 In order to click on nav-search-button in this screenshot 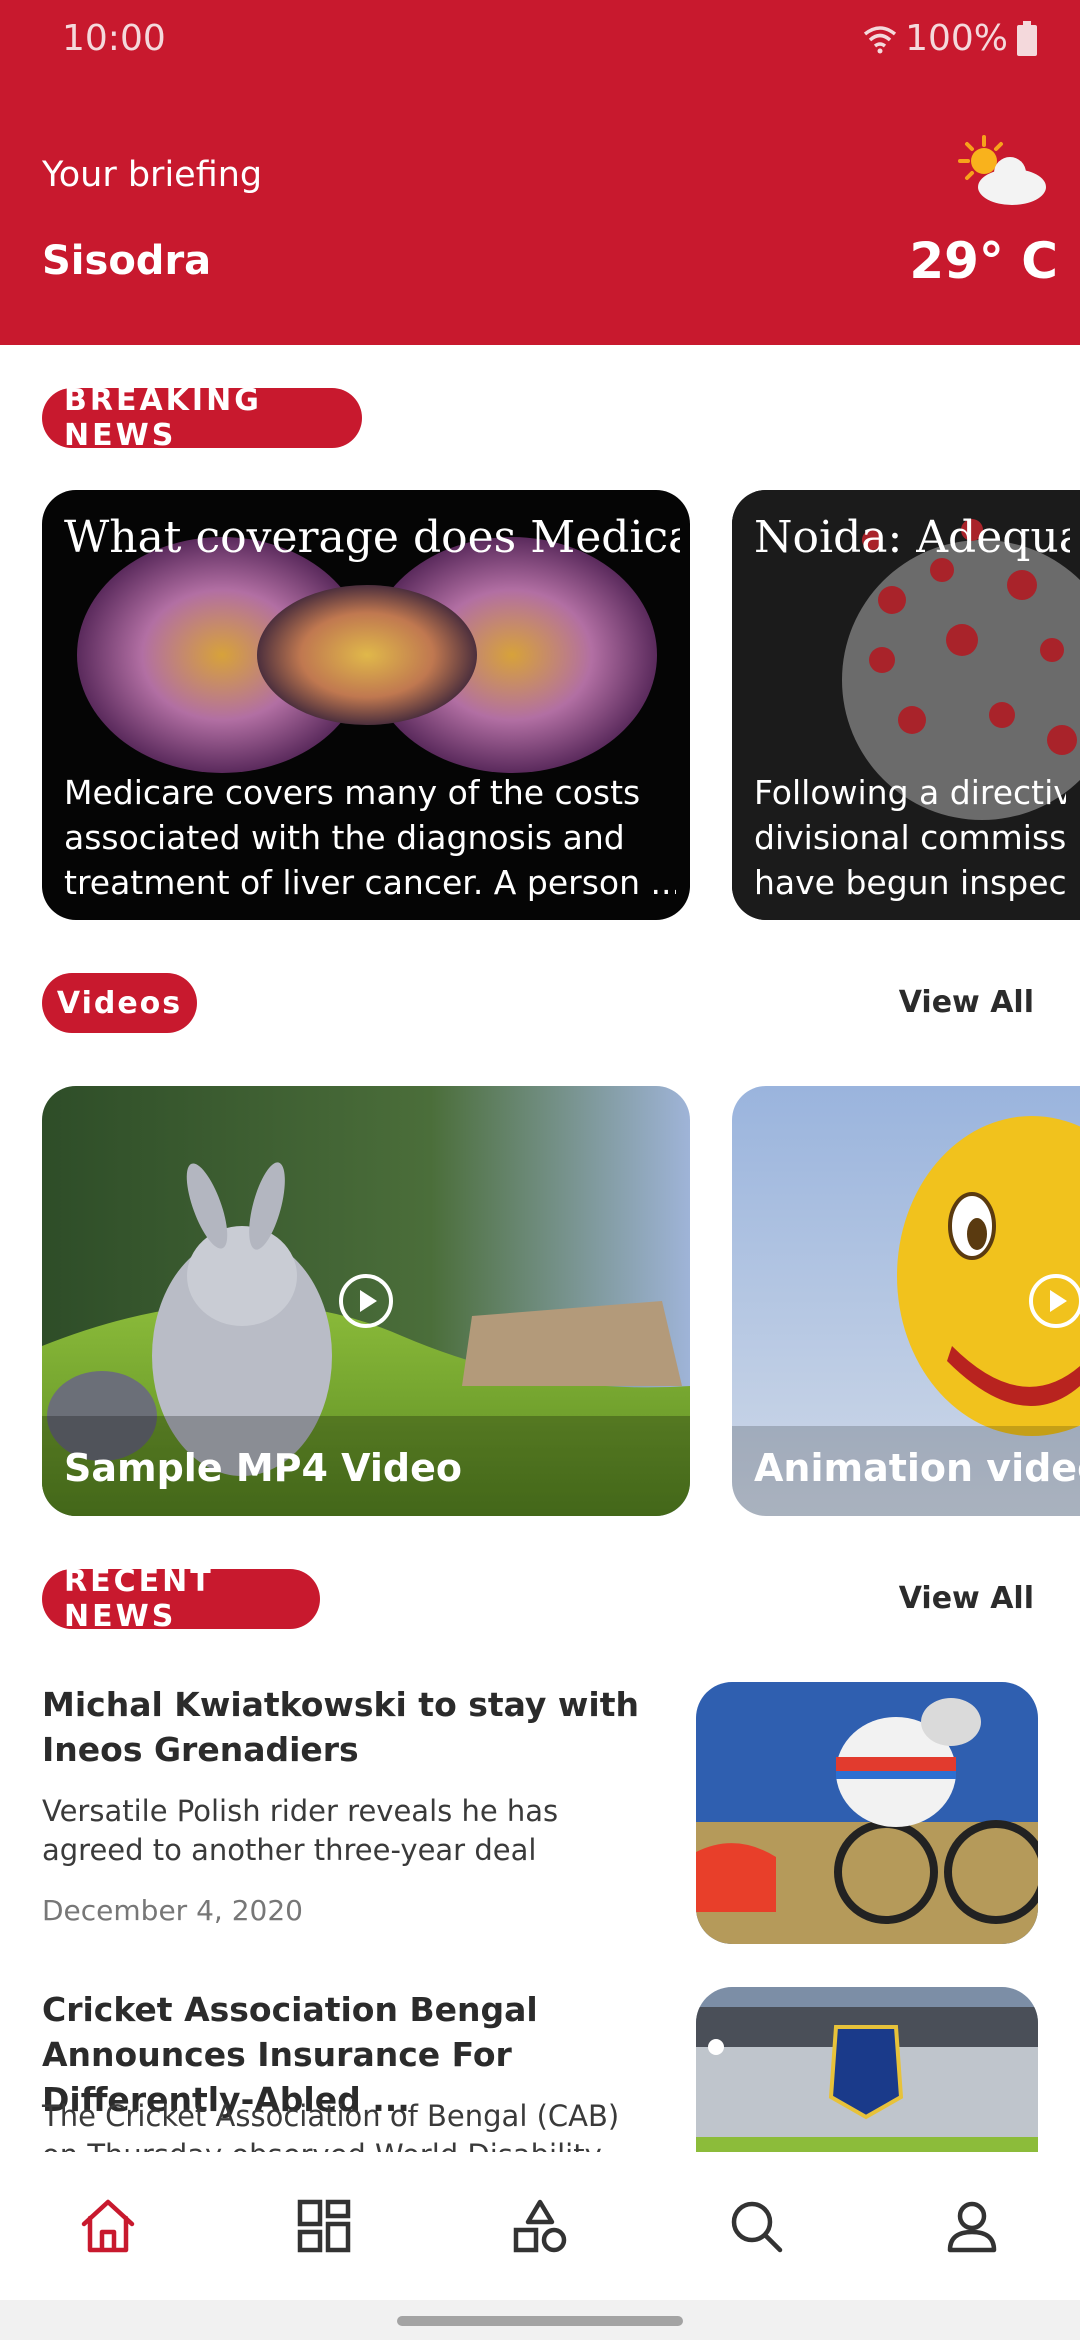, I will do `click(756, 2226)`.